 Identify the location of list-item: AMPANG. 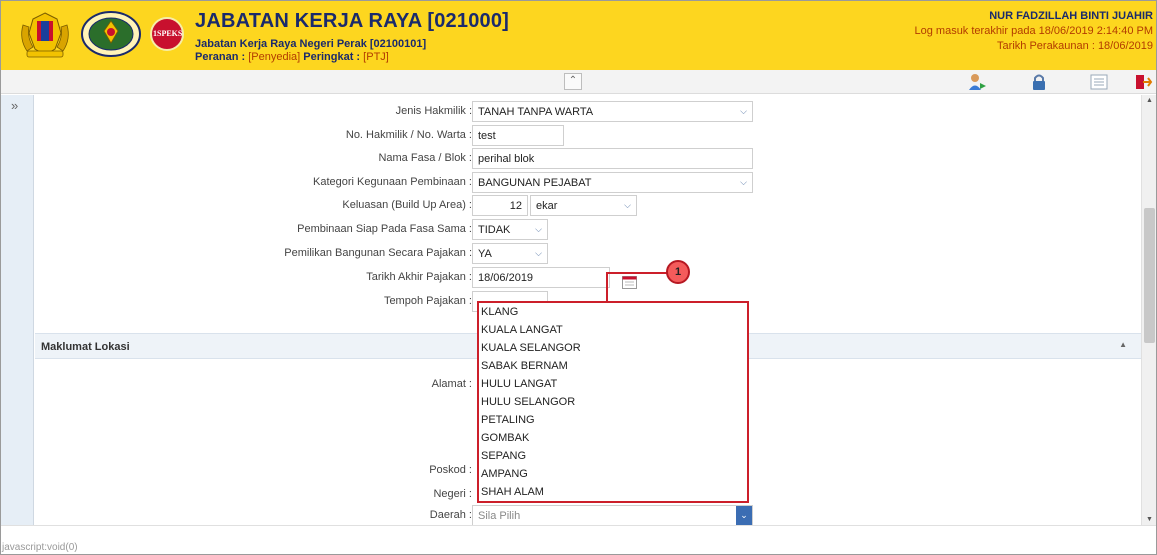
(504, 476).